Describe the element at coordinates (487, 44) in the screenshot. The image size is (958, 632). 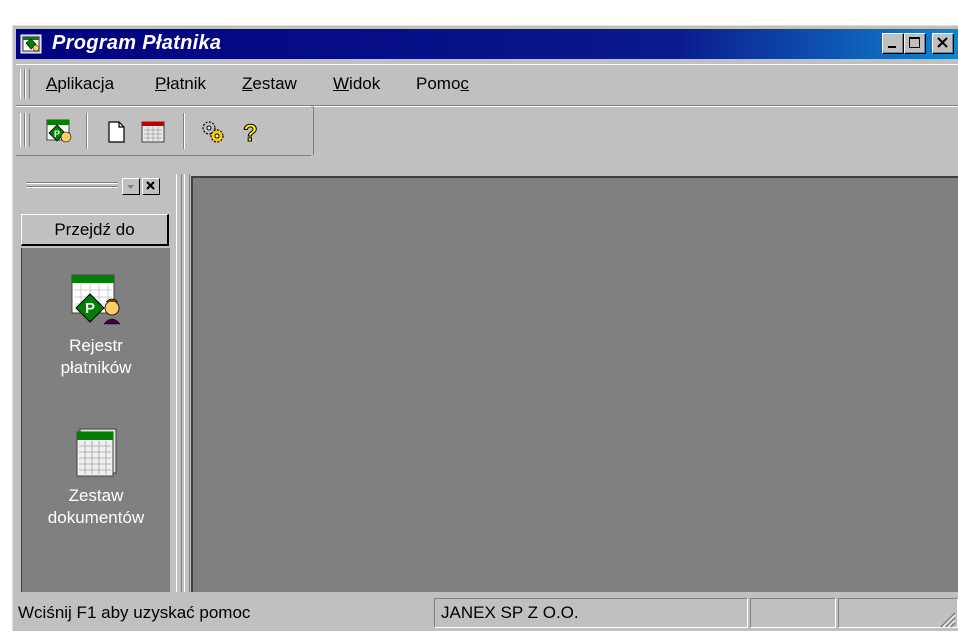
I see `title-bar: Program Płatnika` at that location.